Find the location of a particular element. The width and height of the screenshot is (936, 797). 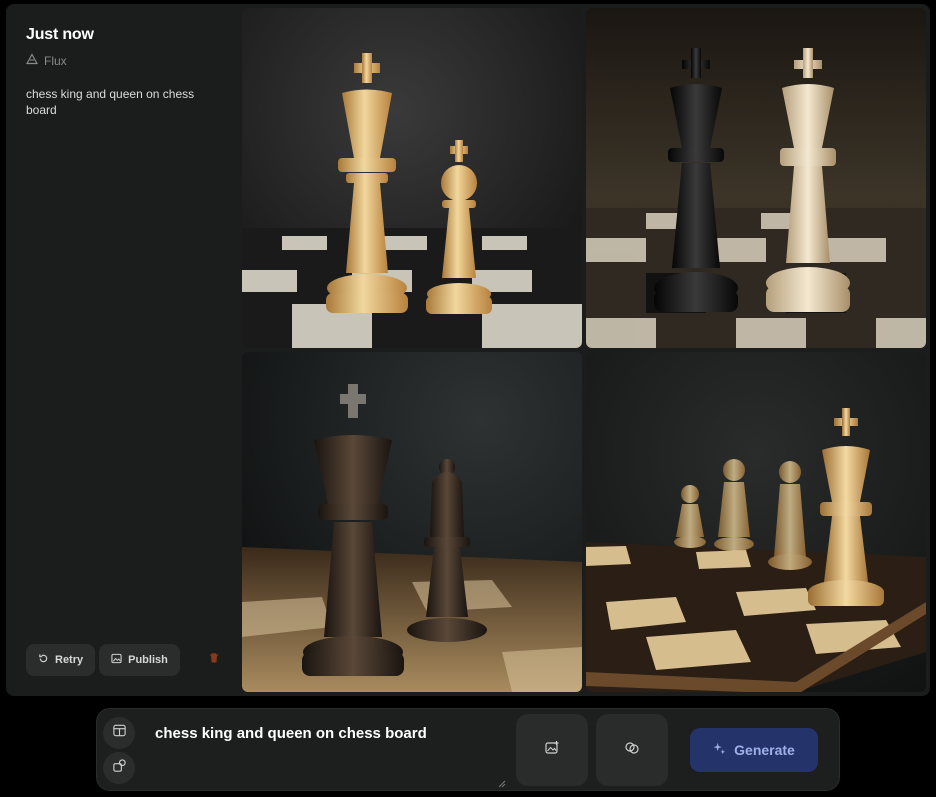

layout-button is located at coordinates (119, 733).